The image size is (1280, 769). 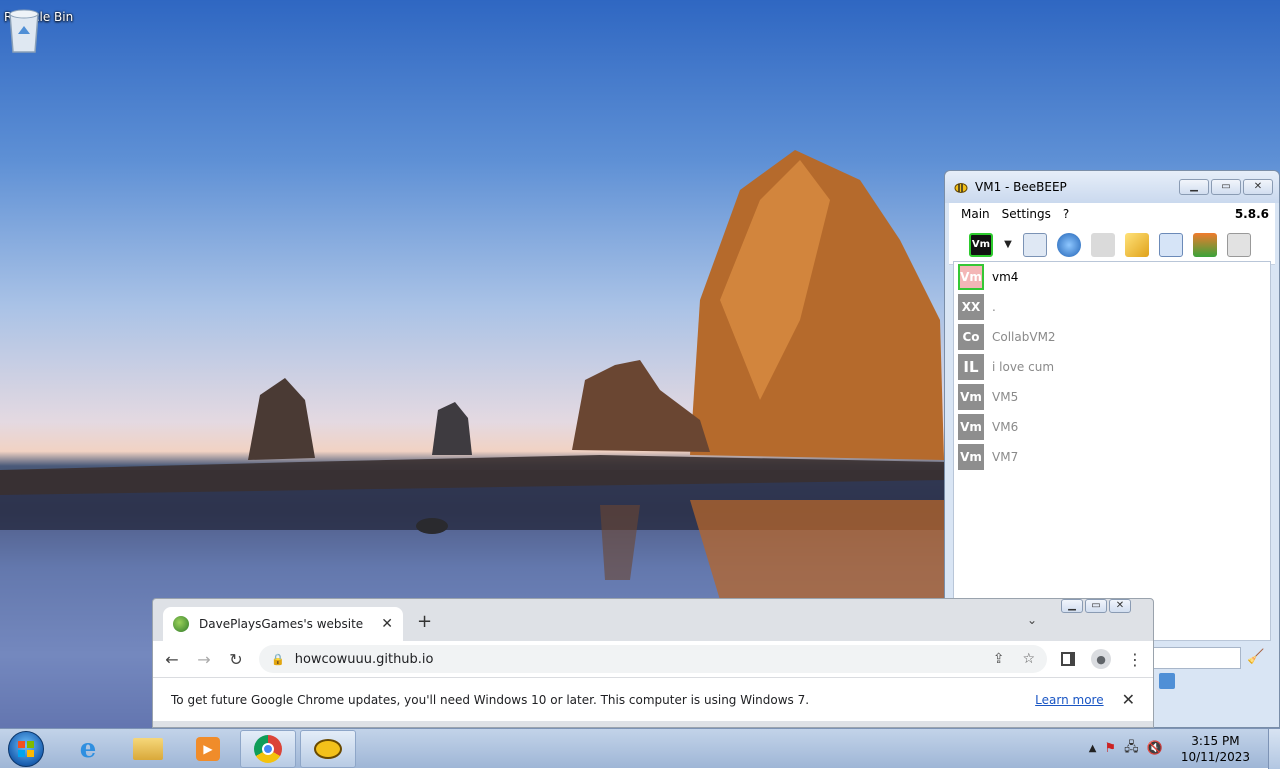 I want to click on avatar: IL, so click(x=971, y=367).